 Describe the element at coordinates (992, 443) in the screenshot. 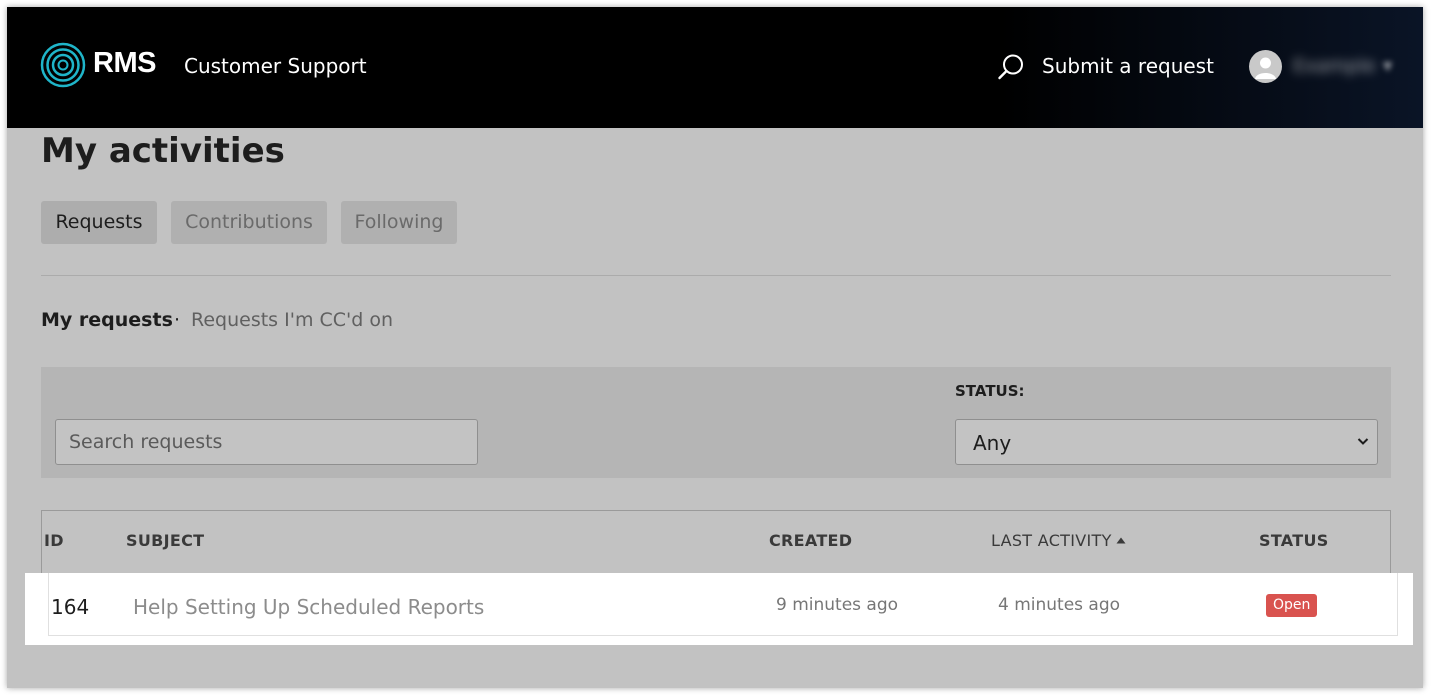

I see `status-select-value: Any` at that location.